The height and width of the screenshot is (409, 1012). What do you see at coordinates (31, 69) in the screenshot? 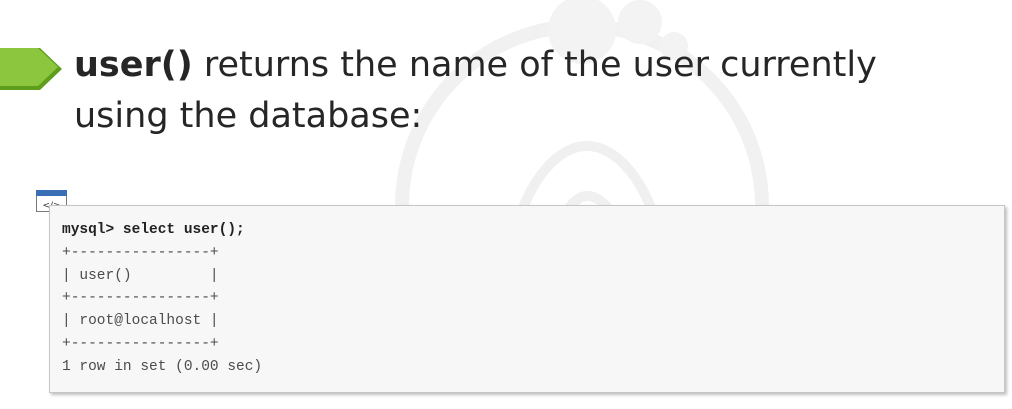
I see `bullet-arrow-icon` at bounding box center [31, 69].